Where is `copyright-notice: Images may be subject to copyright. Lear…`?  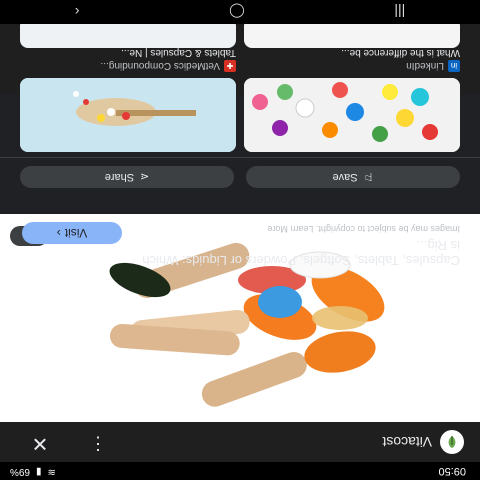
copyright-notice: Images may be subject to copyright. Lear… is located at coordinates (363, 229).